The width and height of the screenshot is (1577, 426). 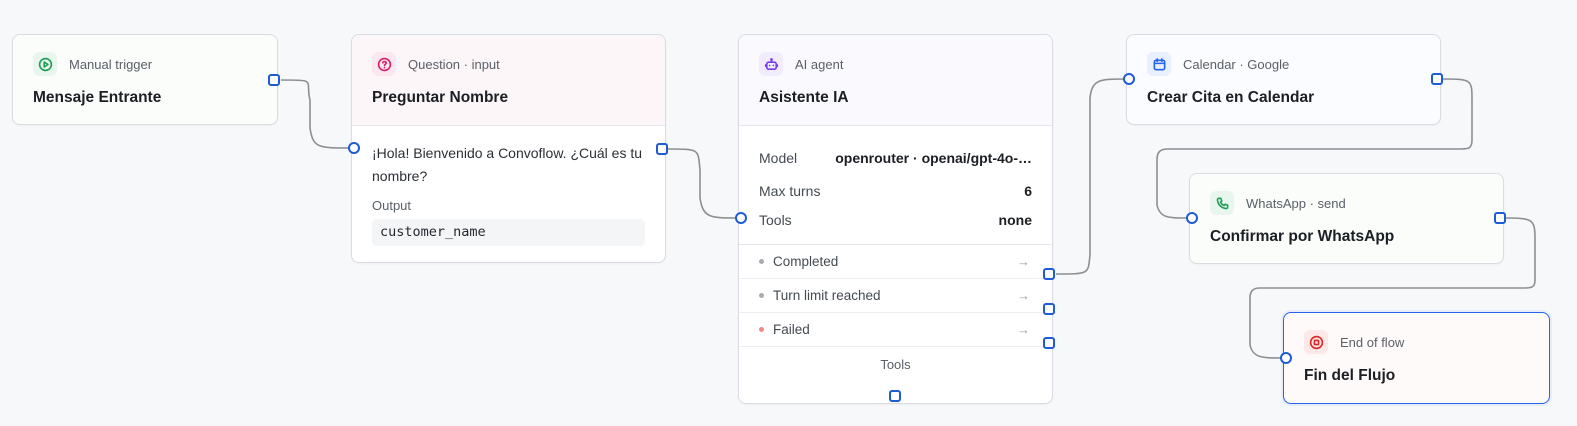 What do you see at coordinates (662, 149) in the screenshot?
I see `question-output-handle` at bounding box center [662, 149].